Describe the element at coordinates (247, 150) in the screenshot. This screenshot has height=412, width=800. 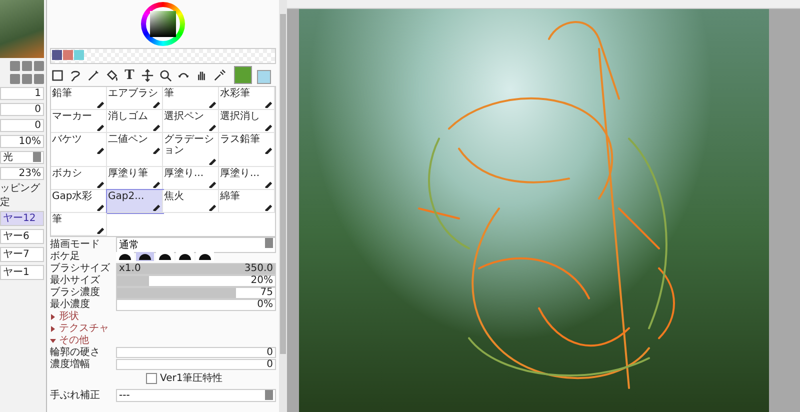
I see `brush-tool: ラス鉛筆` at that location.